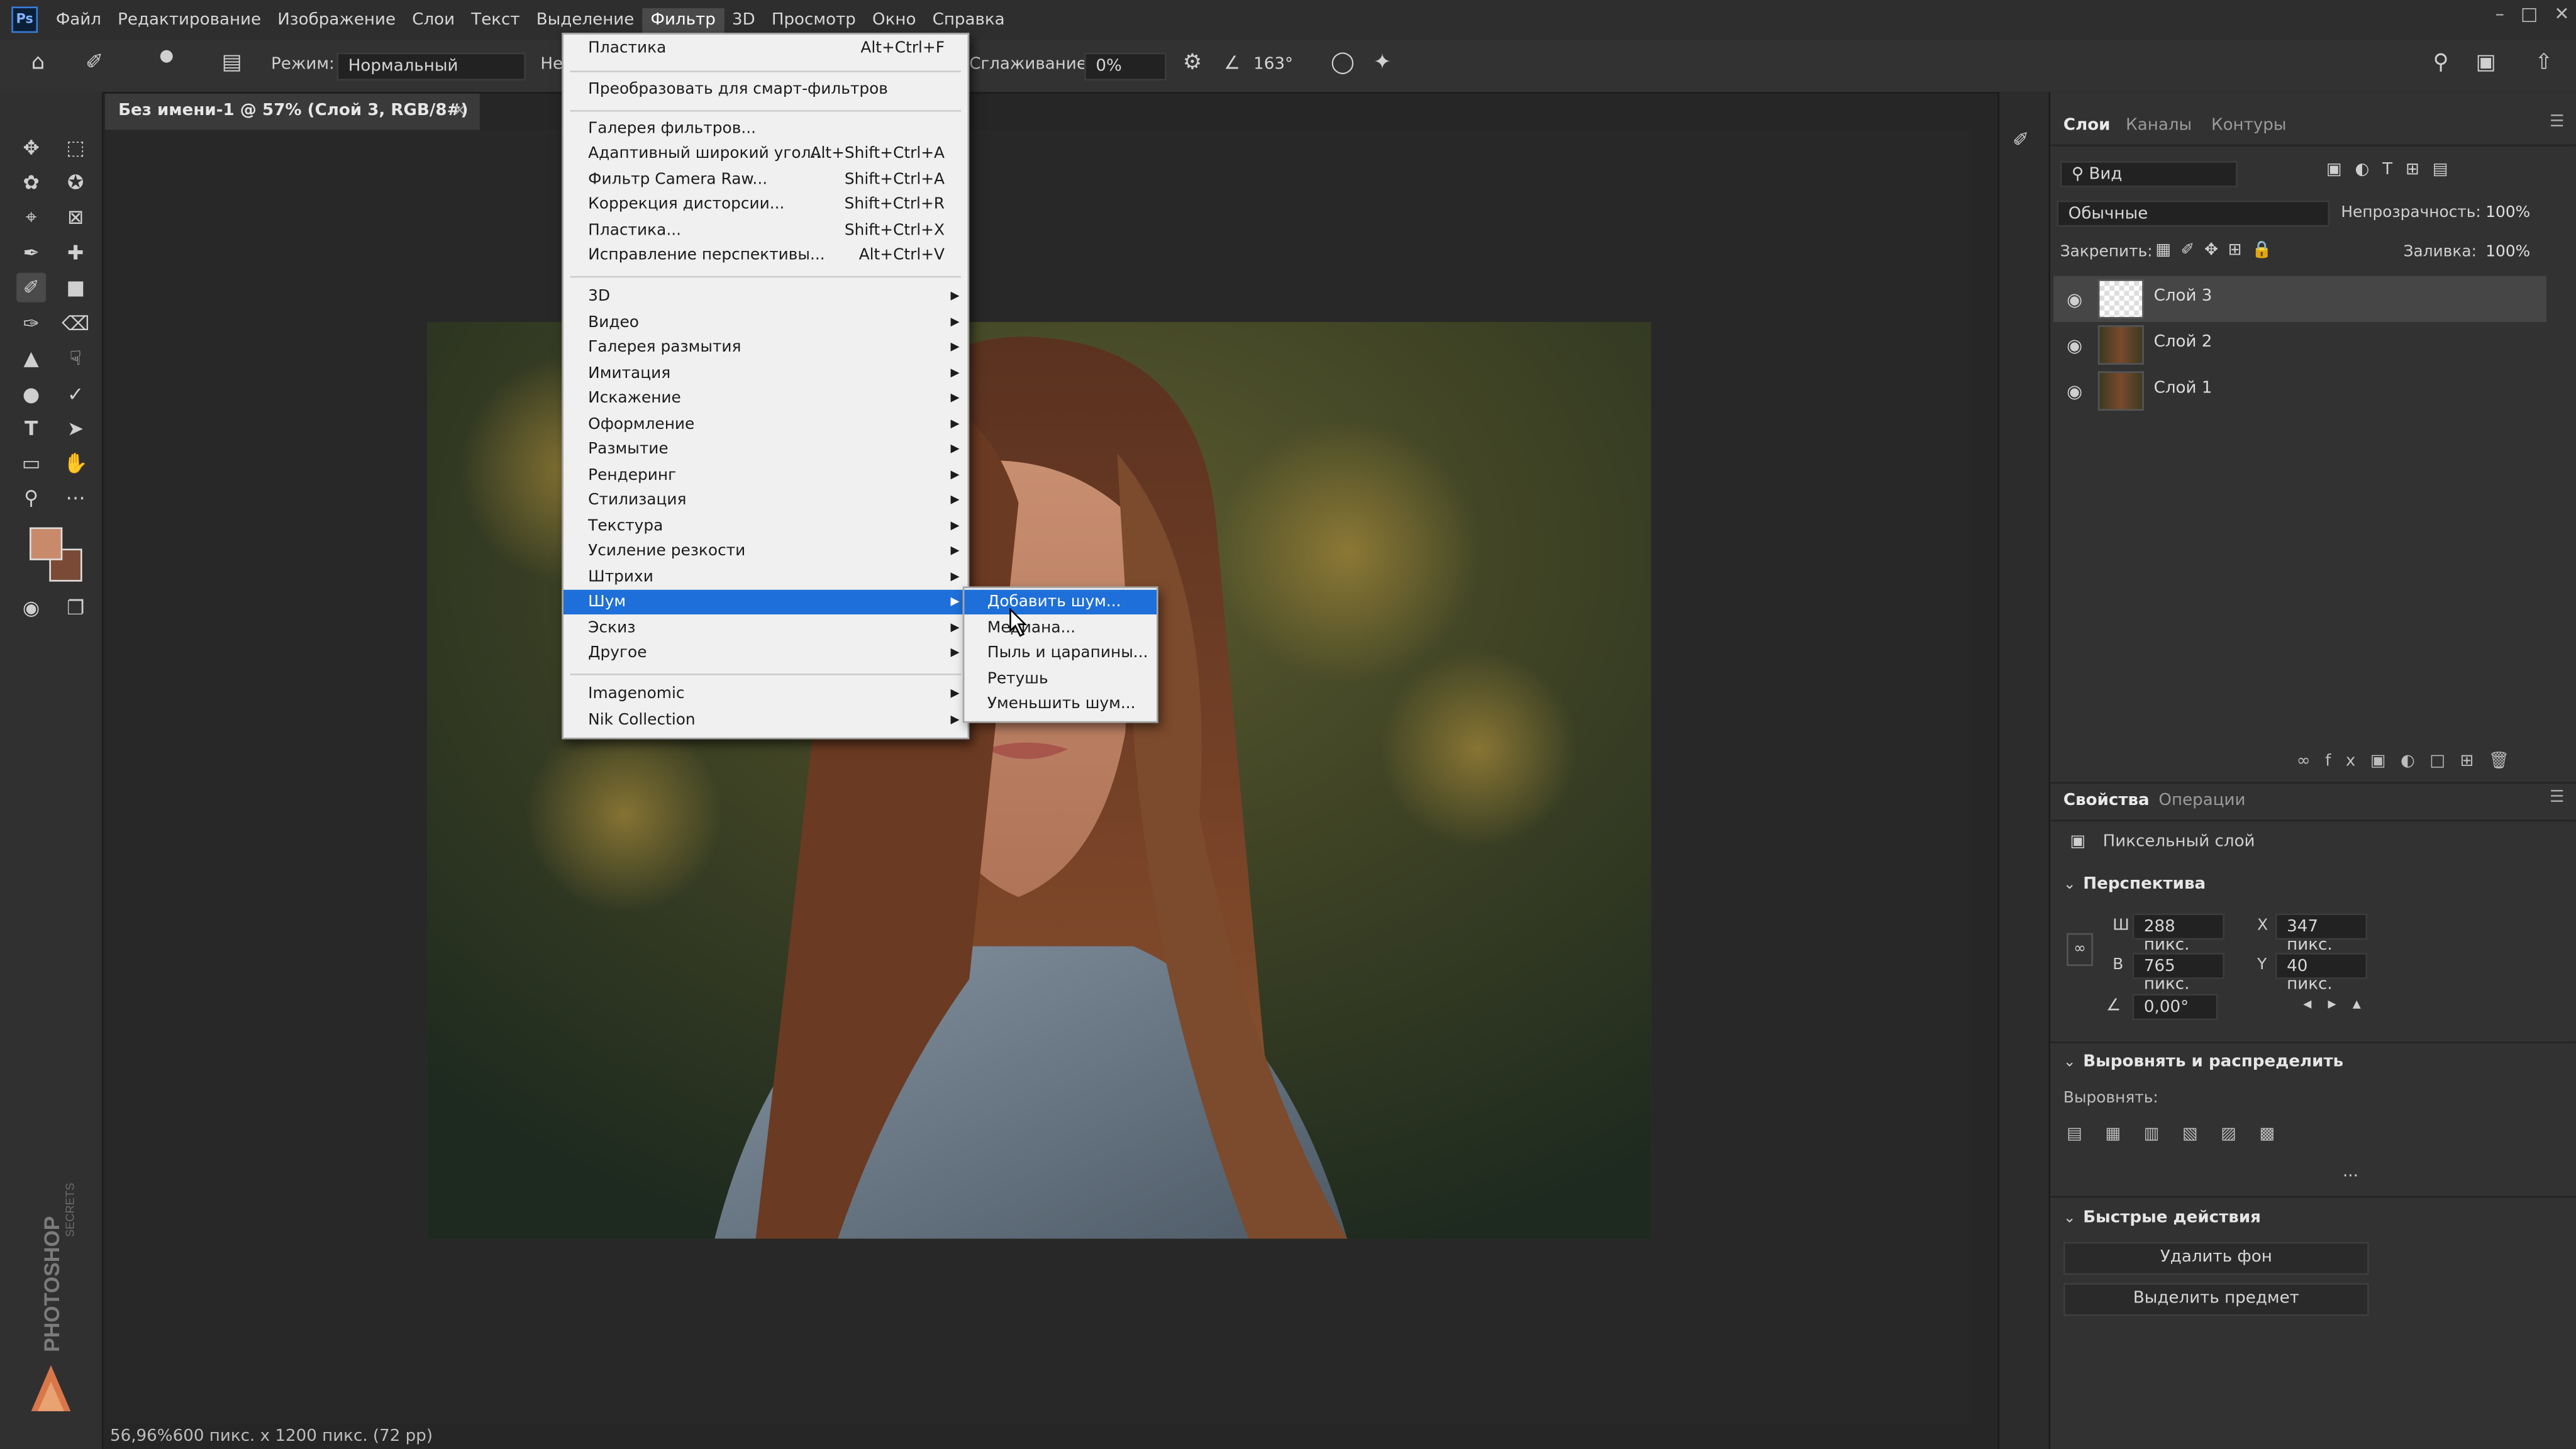 This screenshot has height=1449, width=2576. I want to click on move-tool-icon: ✥, so click(31, 148).